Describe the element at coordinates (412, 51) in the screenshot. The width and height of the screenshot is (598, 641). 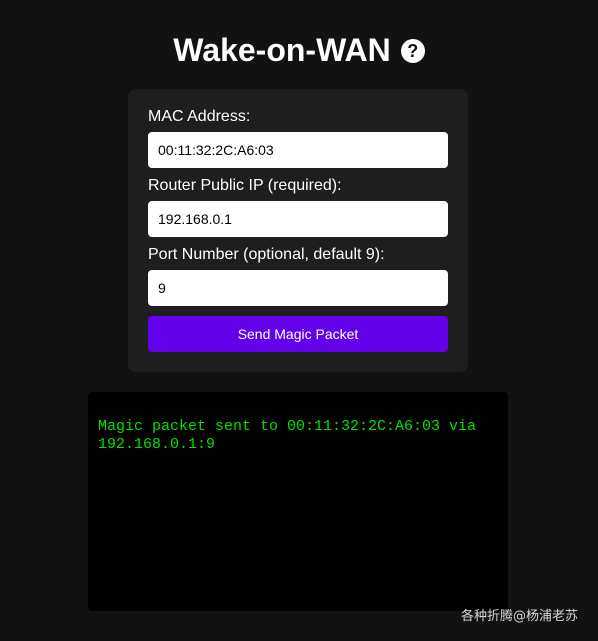
I see `help-icon: ?` at that location.